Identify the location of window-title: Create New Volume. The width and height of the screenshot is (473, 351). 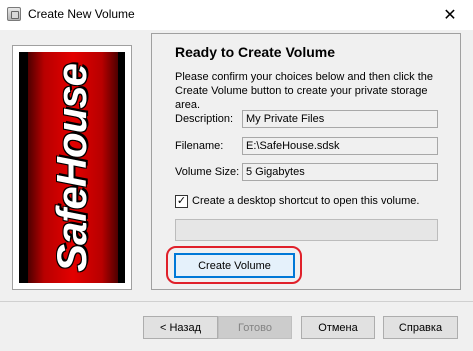
(81, 14).